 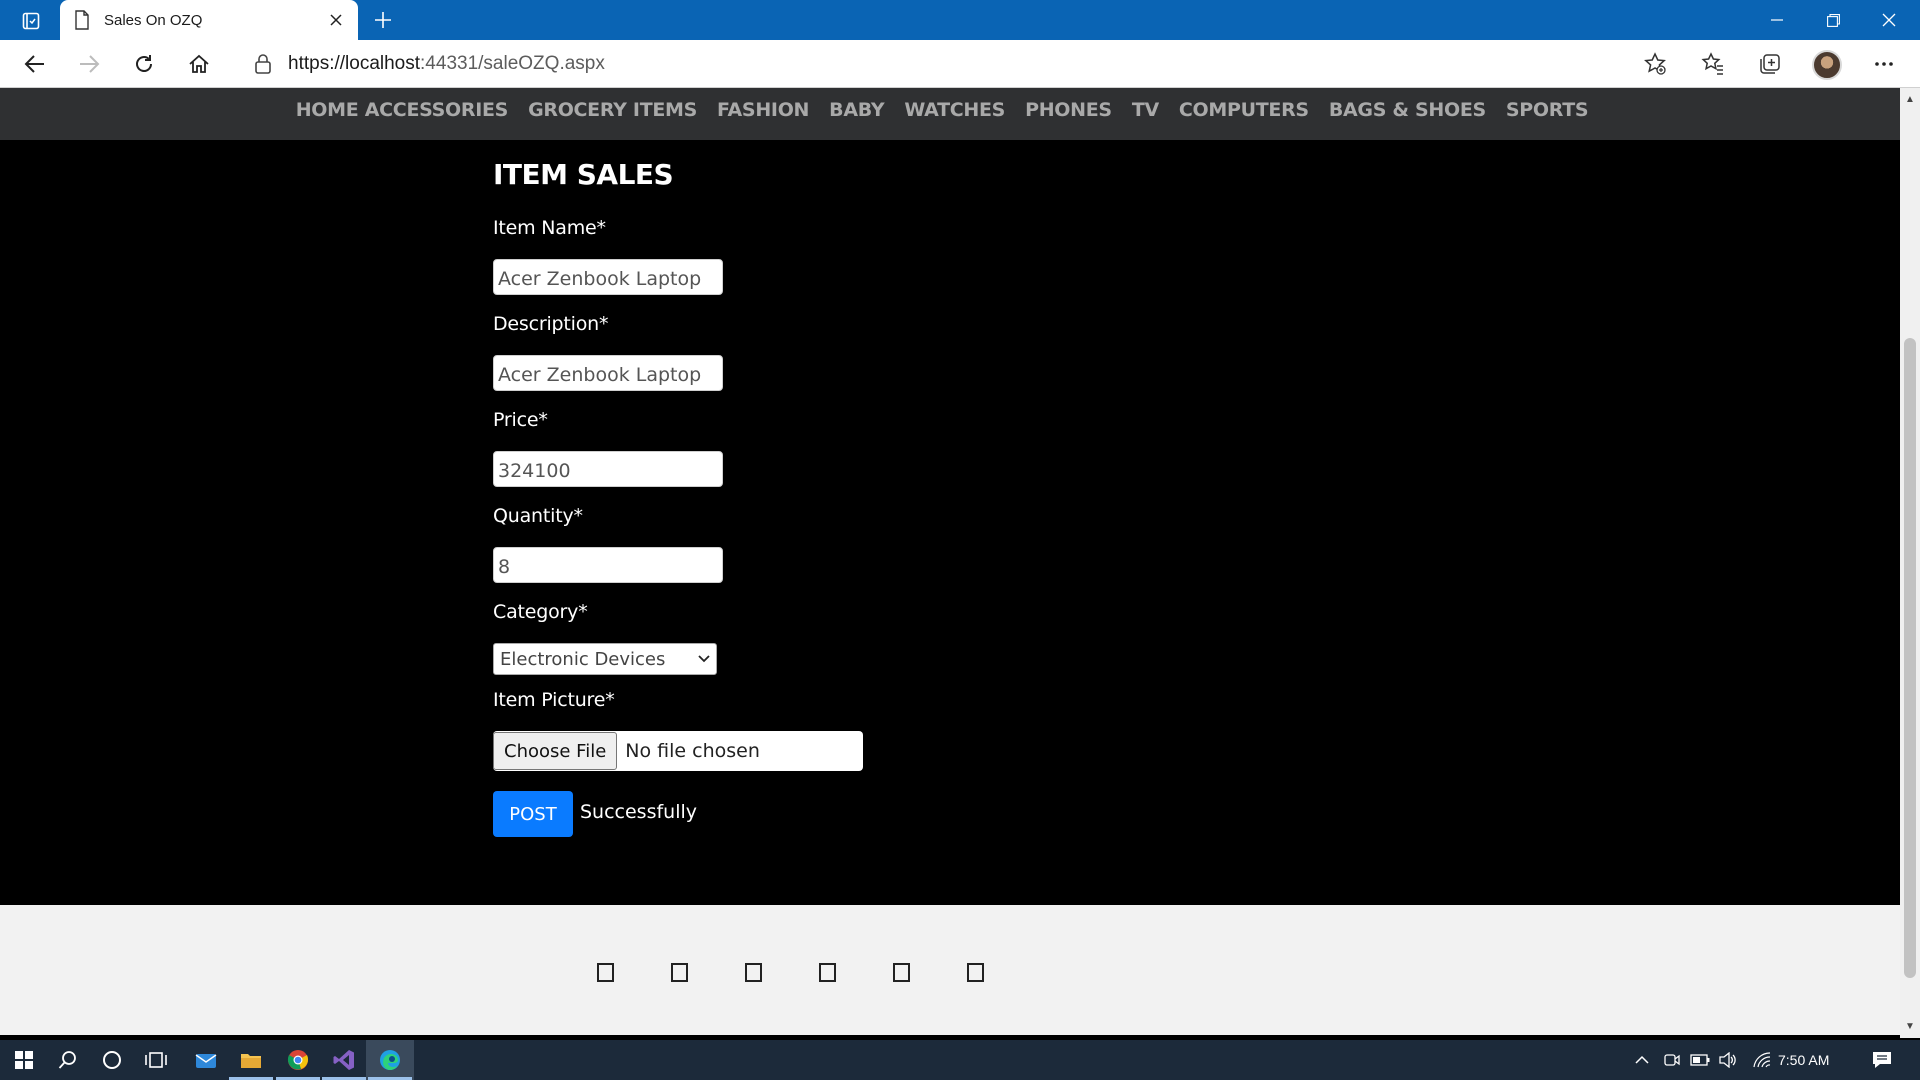 I want to click on nav-item: COMPUTERS, so click(x=1244, y=110).